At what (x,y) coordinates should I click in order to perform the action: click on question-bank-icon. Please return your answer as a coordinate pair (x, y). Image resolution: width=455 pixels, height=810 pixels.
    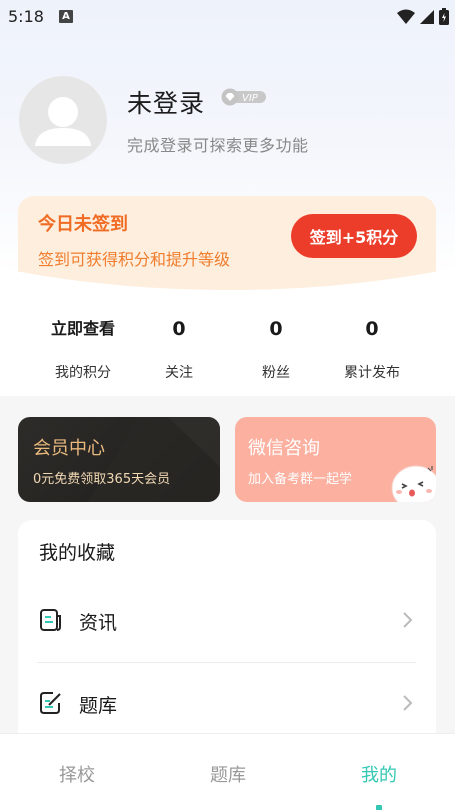
    Looking at the image, I should click on (50, 703).